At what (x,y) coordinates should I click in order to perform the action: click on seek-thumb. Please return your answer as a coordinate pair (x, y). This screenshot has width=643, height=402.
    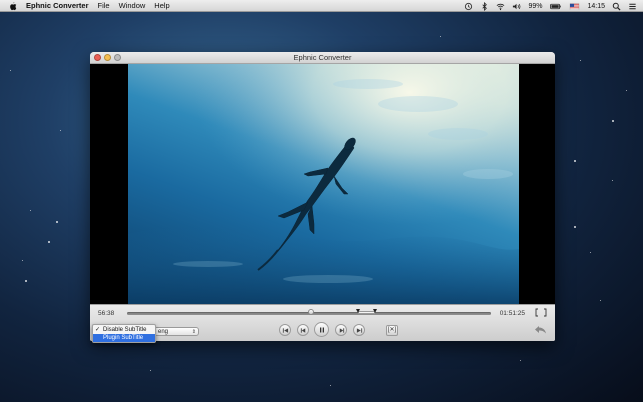
    Looking at the image, I should click on (311, 312).